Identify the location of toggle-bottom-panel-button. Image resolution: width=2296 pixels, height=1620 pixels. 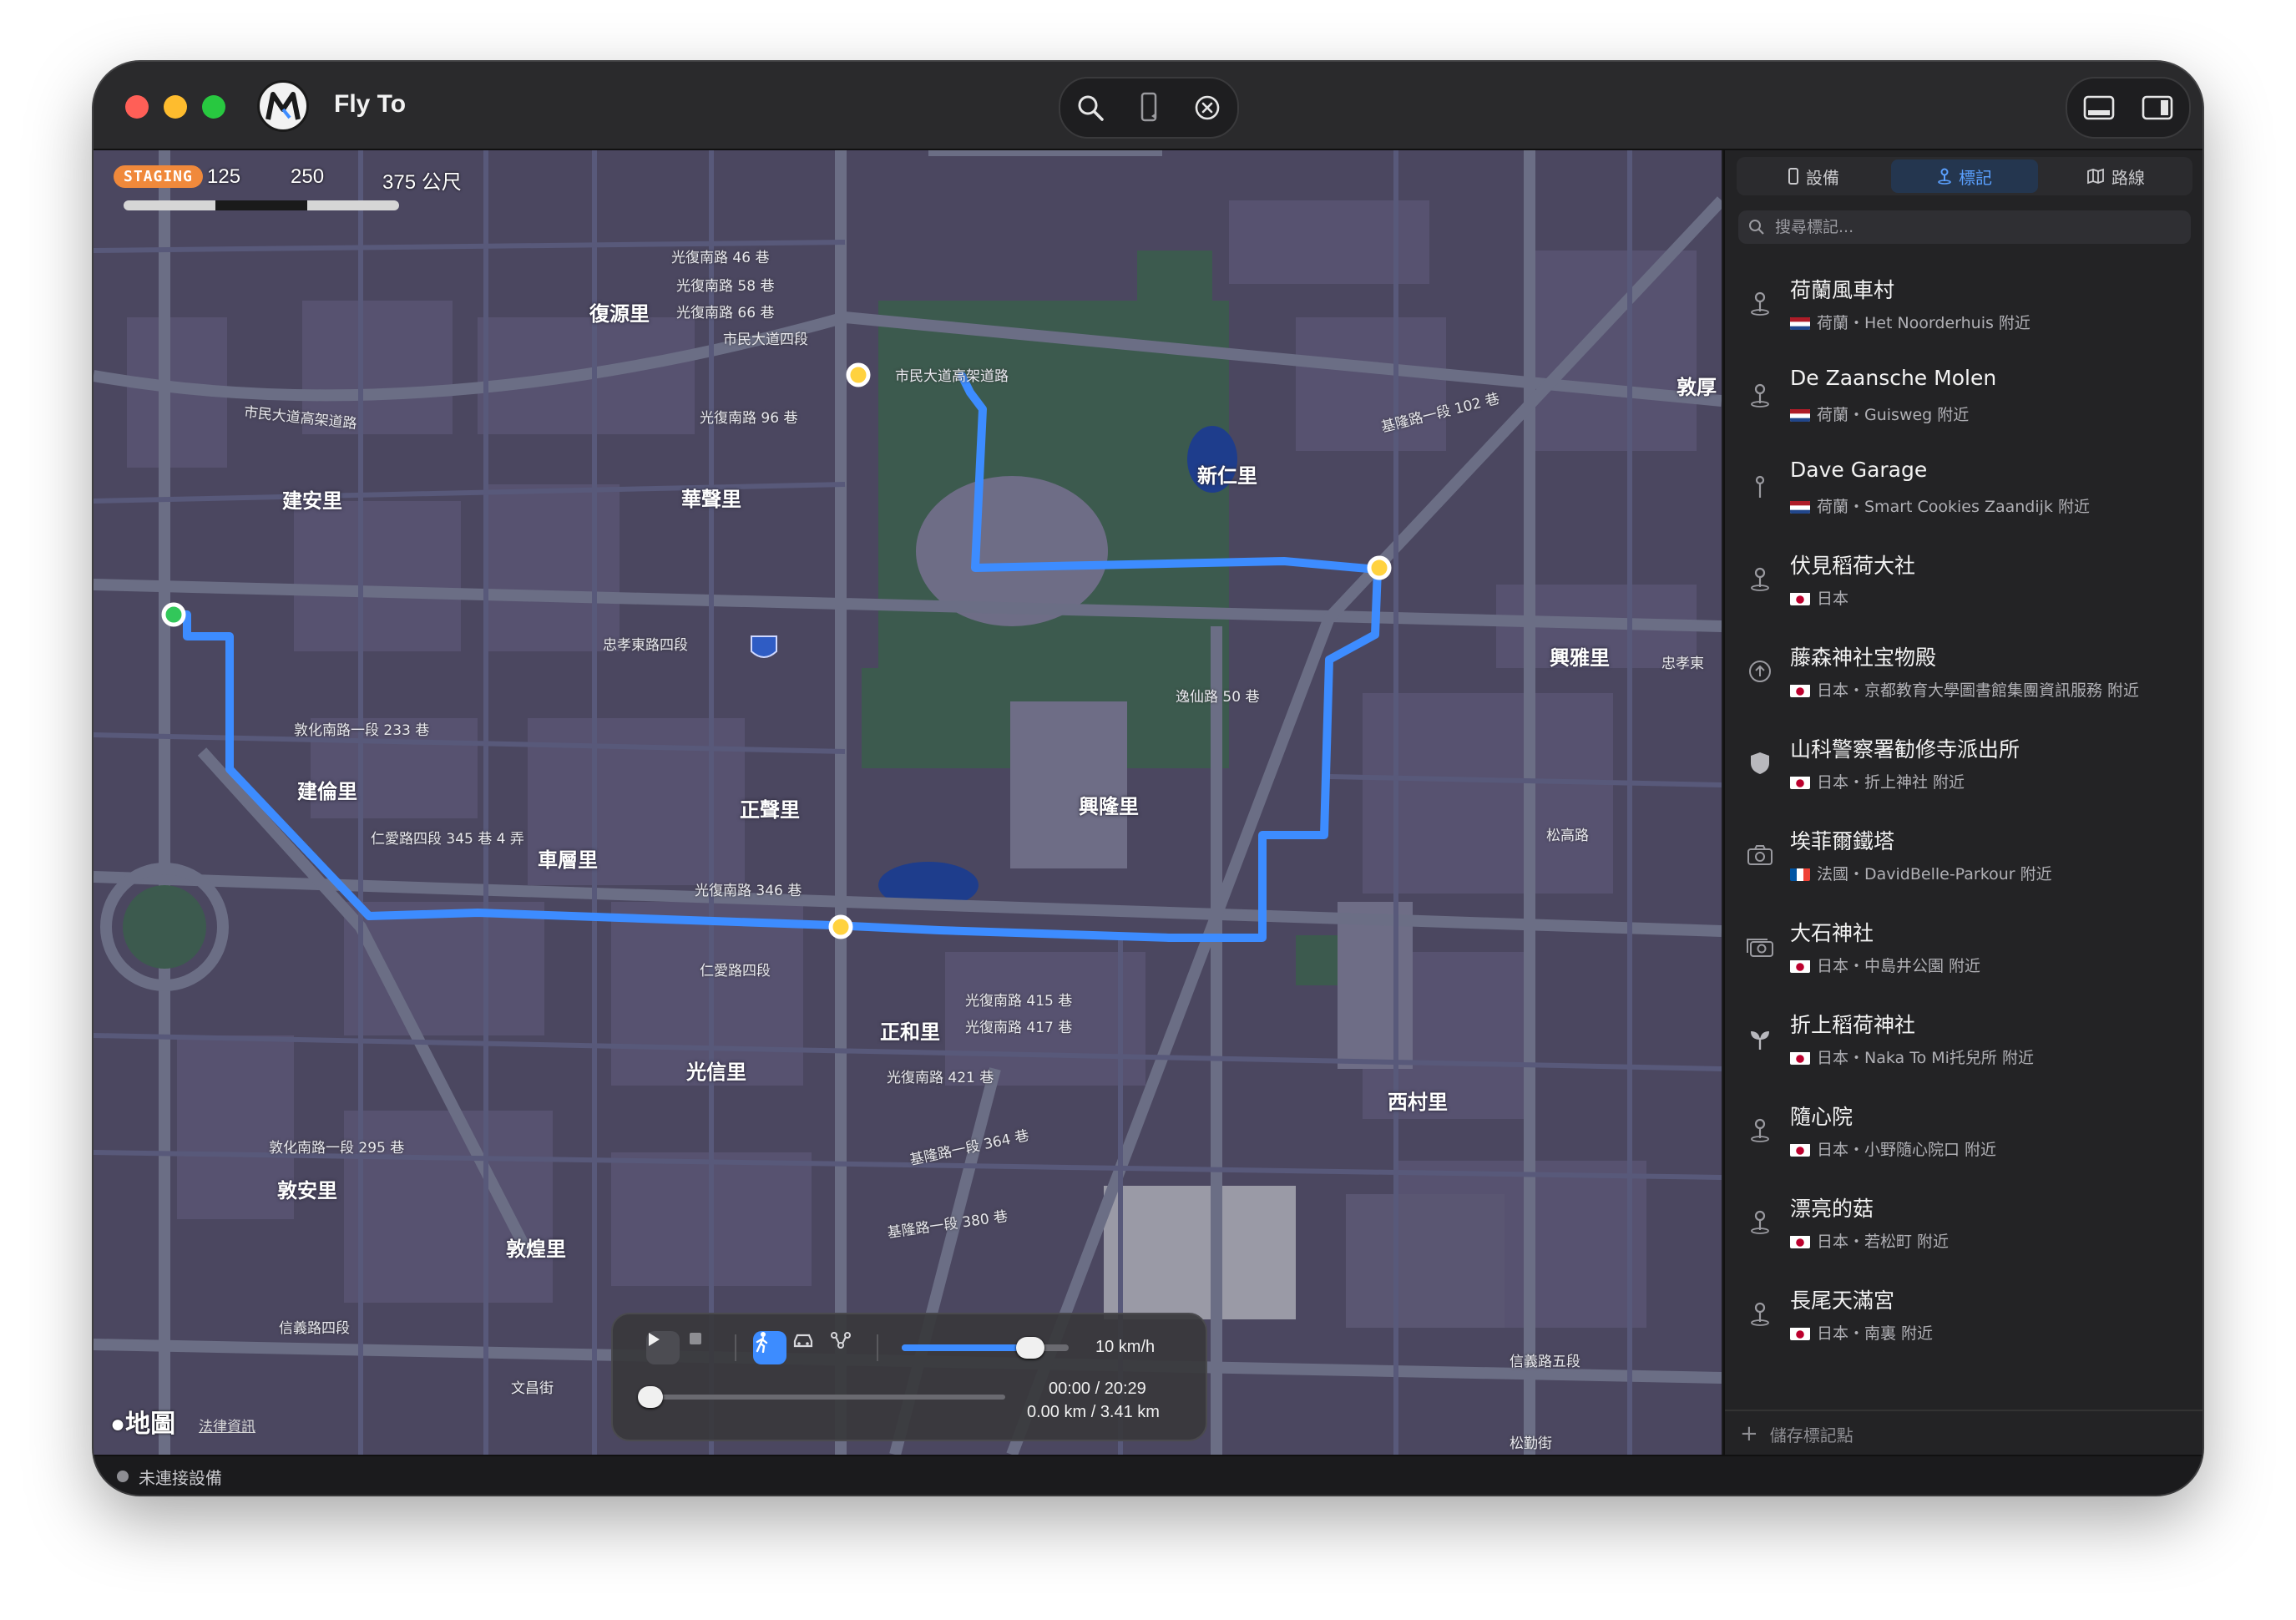
(2099, 107).